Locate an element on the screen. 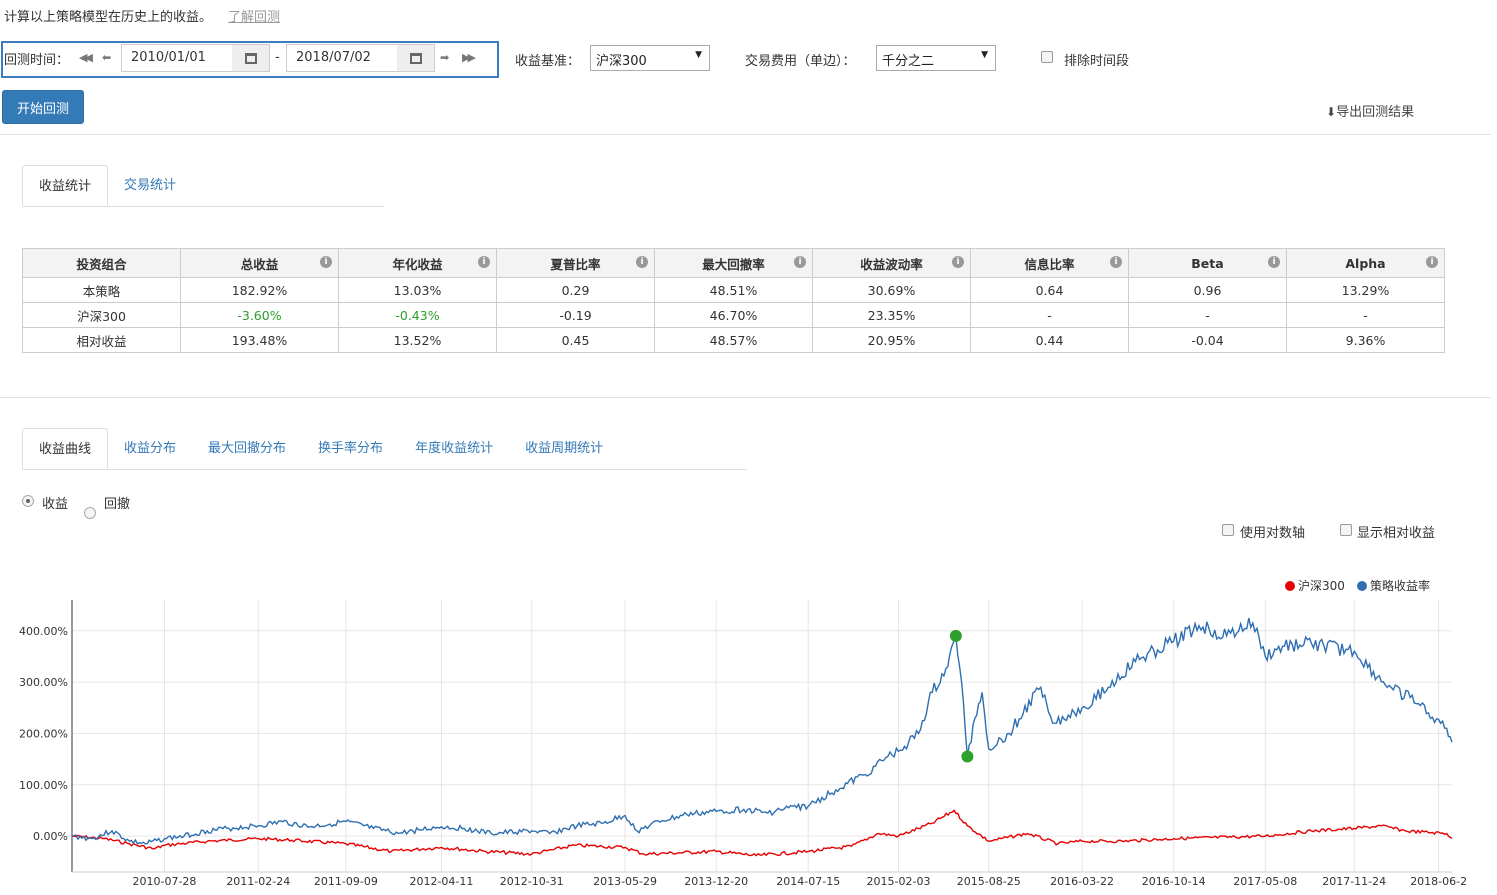 The image size is (1497, 895). log-axis-checkbox is located at coordinates (1228, 530).